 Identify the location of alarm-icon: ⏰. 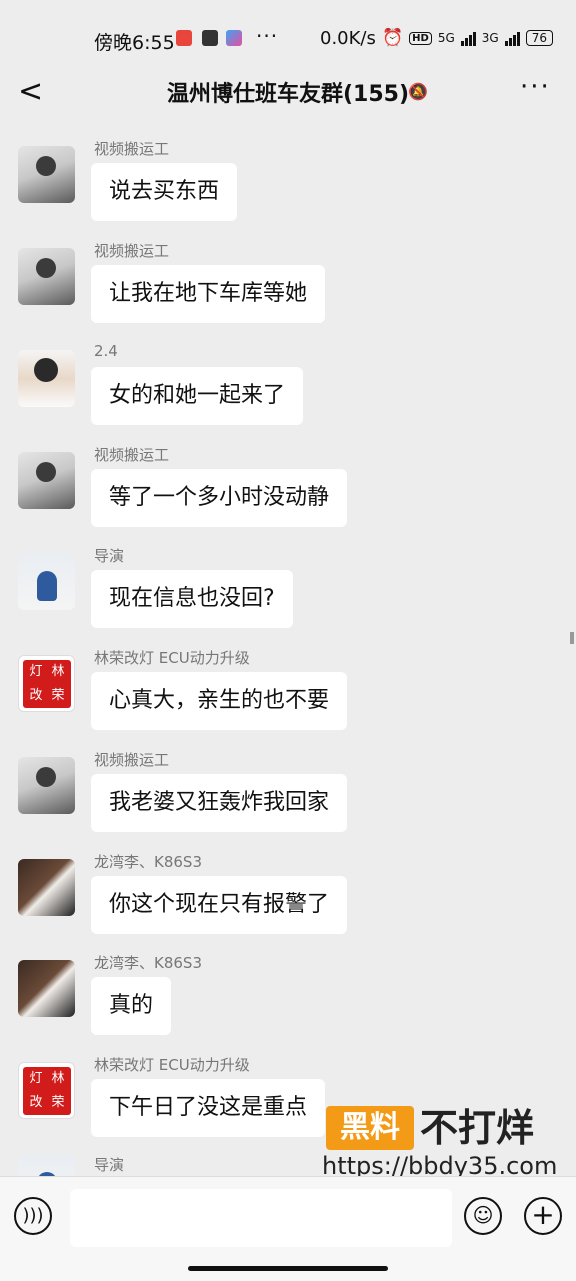
(393, 38).